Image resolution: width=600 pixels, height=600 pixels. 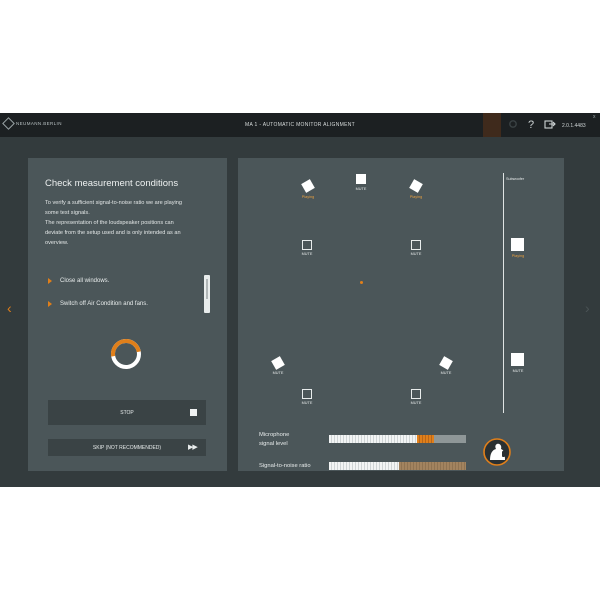 I want to click on mic-level-label: Microphone signal level, so click(x=274, y=440).